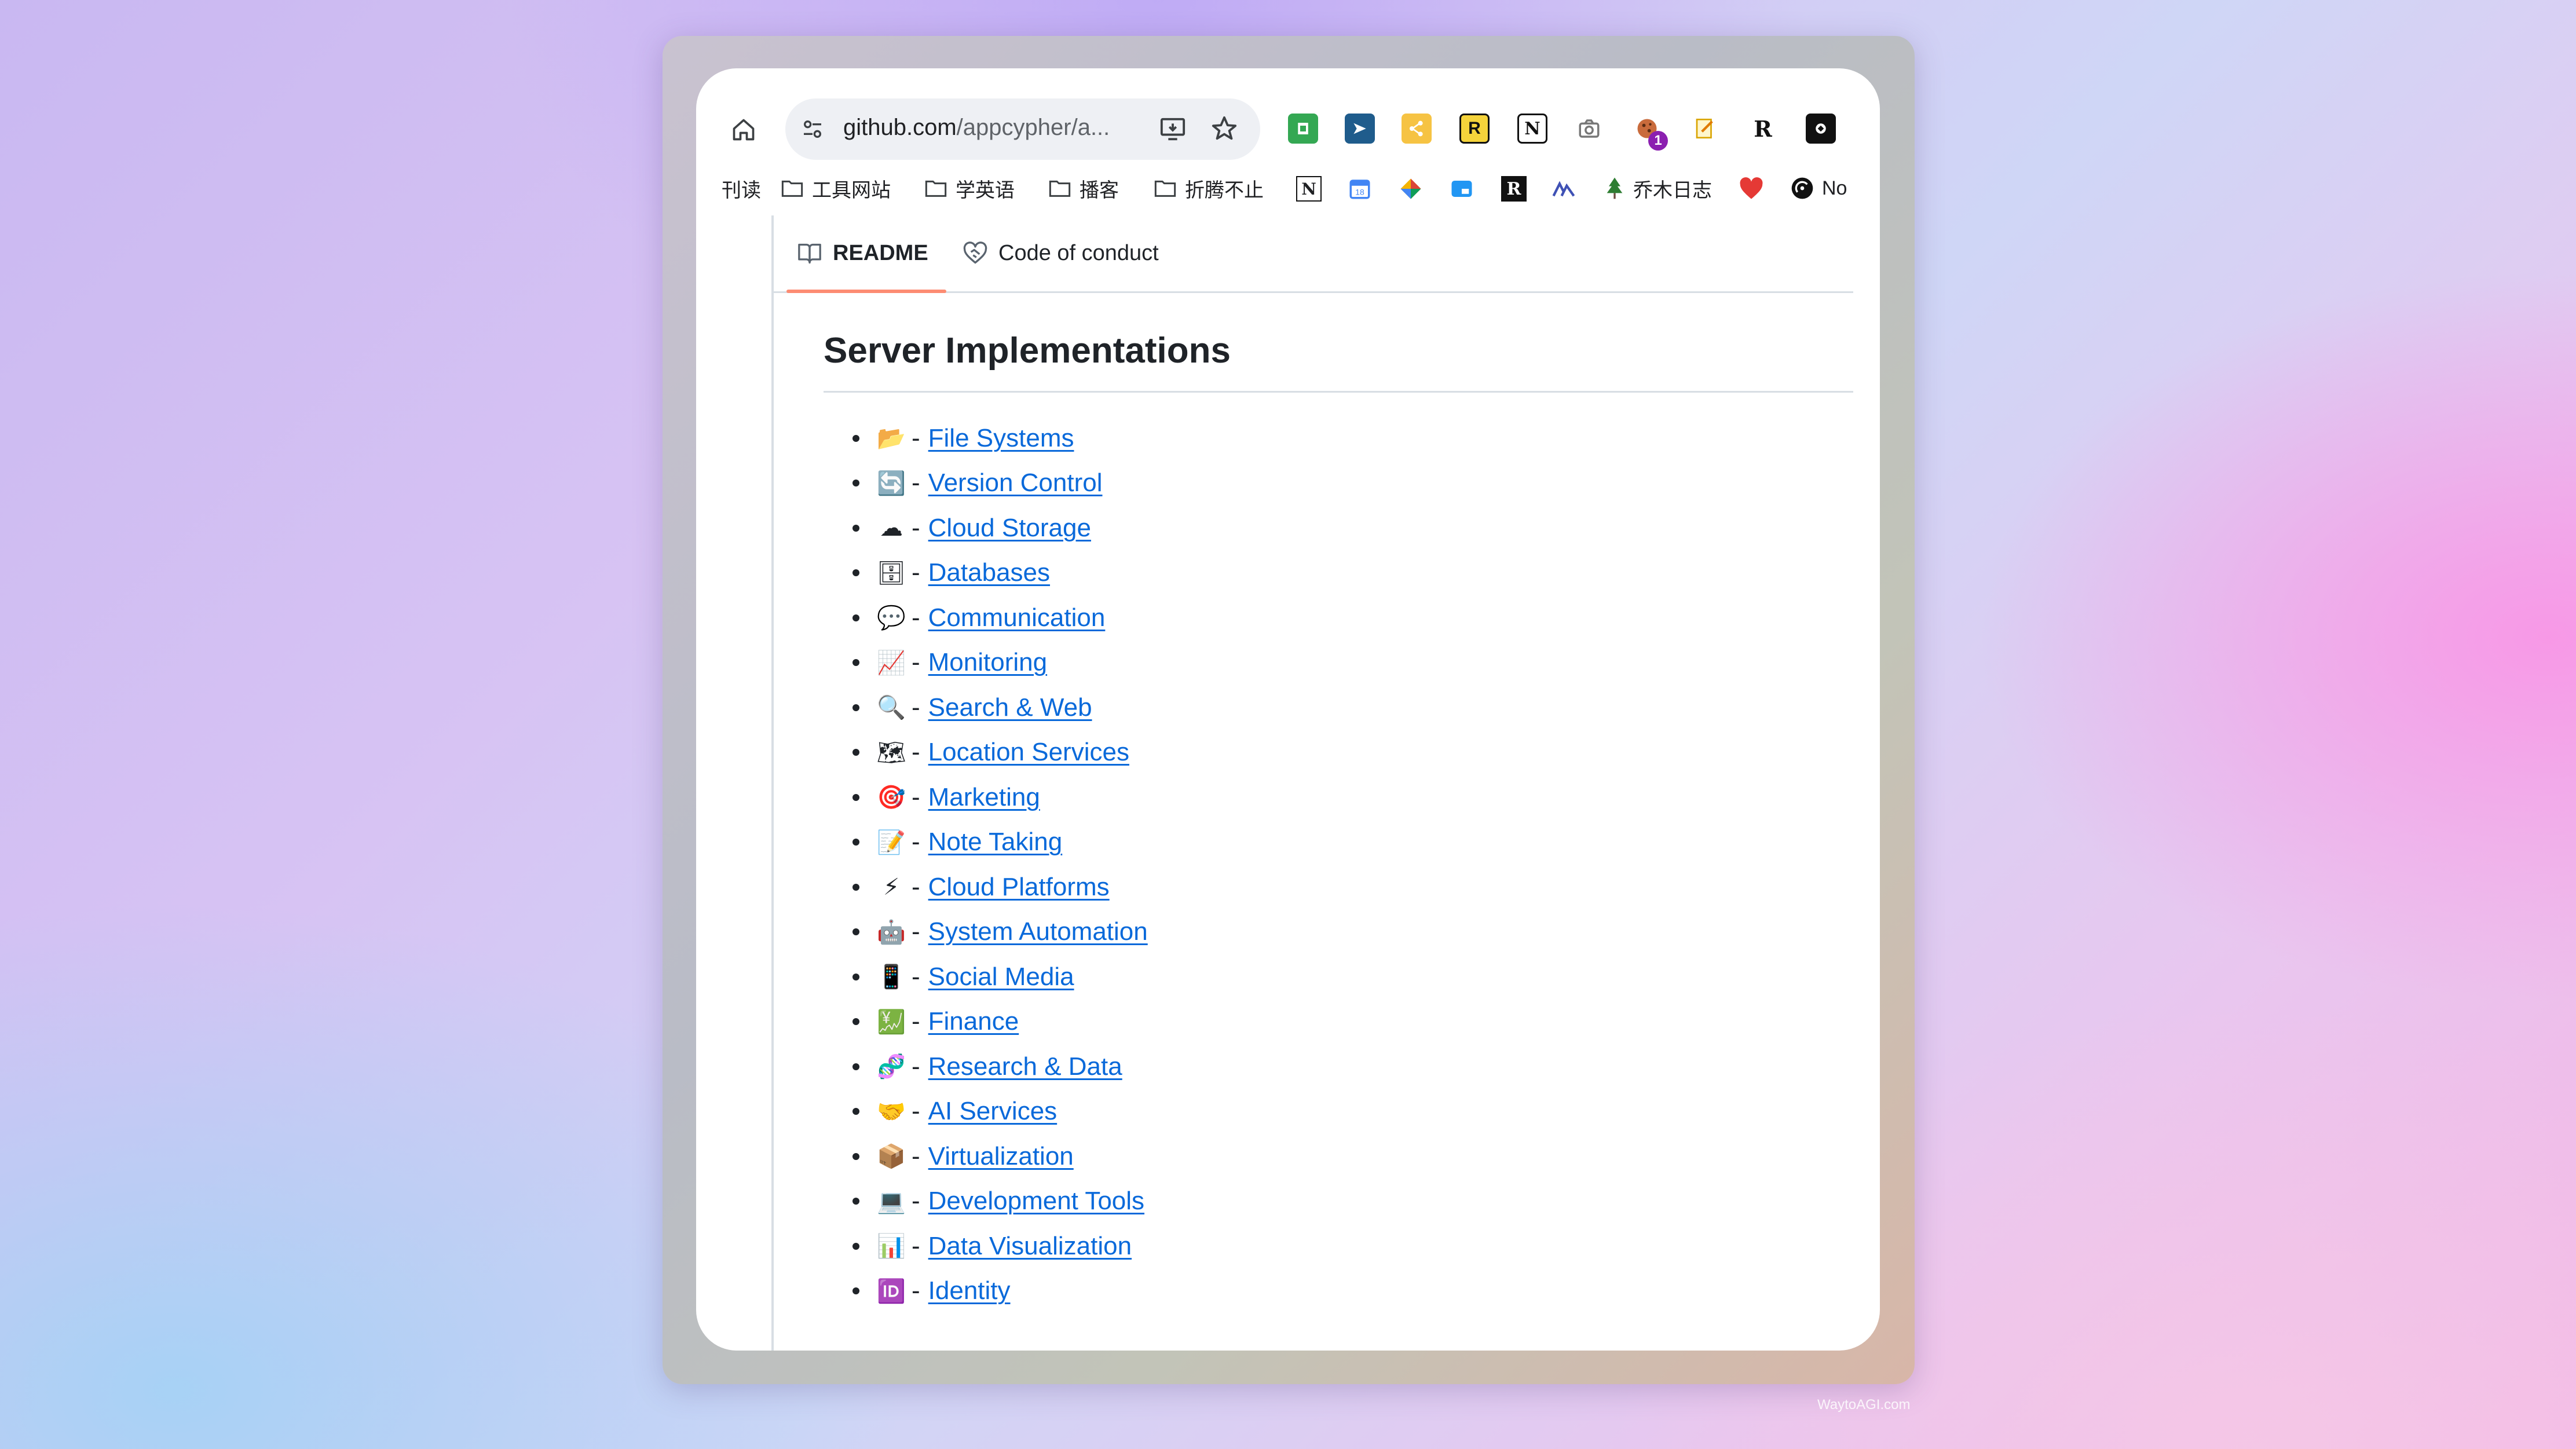 The width and height of the screenshot is (2576, 1449). I want to click on category-emoji-icon: 📈, so click(891, 662).